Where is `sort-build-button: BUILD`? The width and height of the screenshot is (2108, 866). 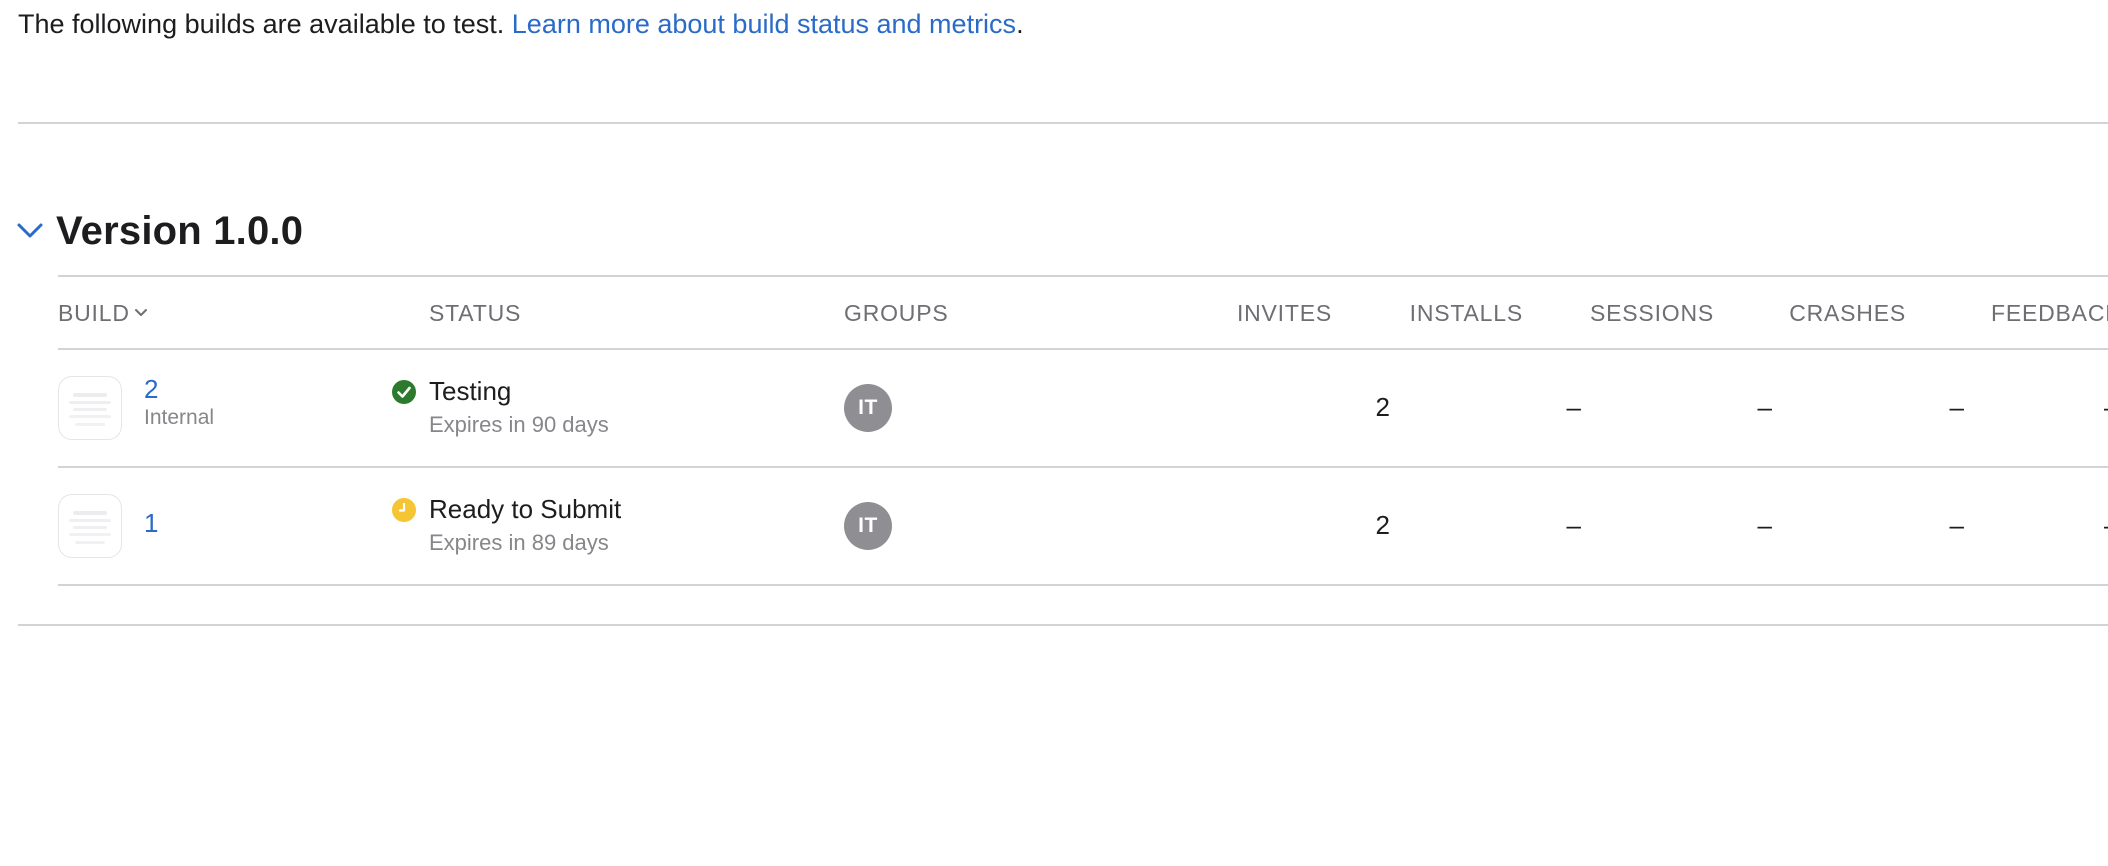 sort-build-button: BUILD is located at coordinates (103, 313).